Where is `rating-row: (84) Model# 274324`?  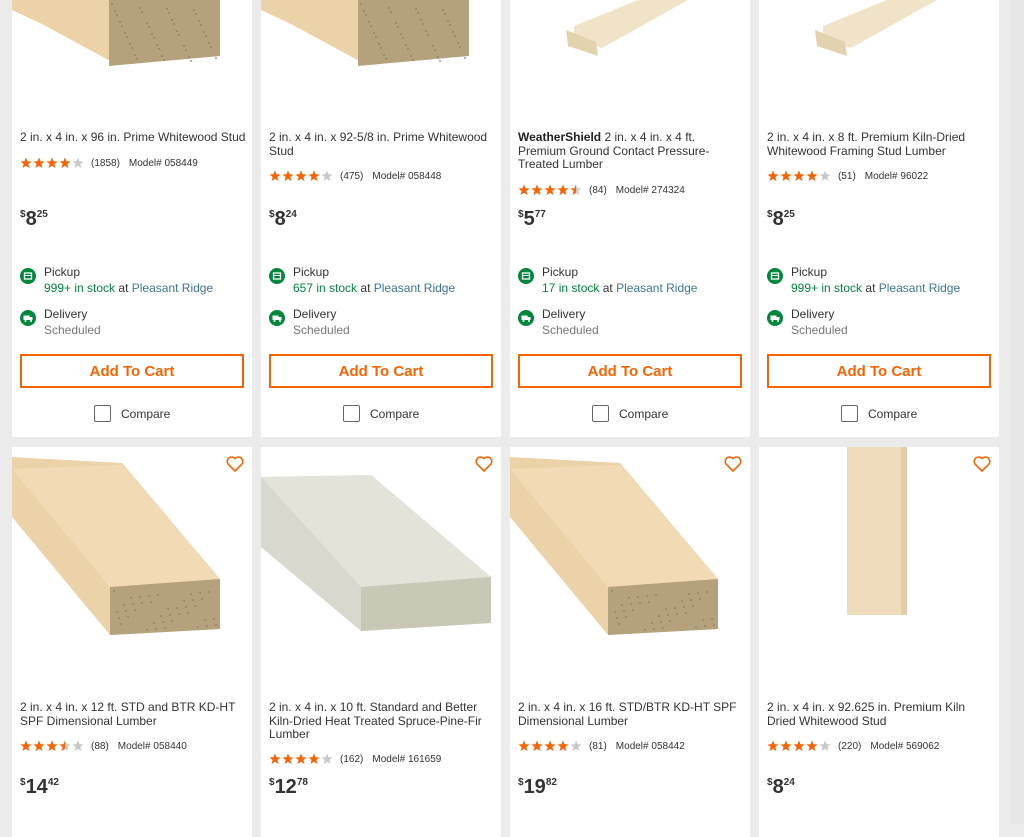 rating-row: (84) Model# 274324 is located at coordinates (601, 190).